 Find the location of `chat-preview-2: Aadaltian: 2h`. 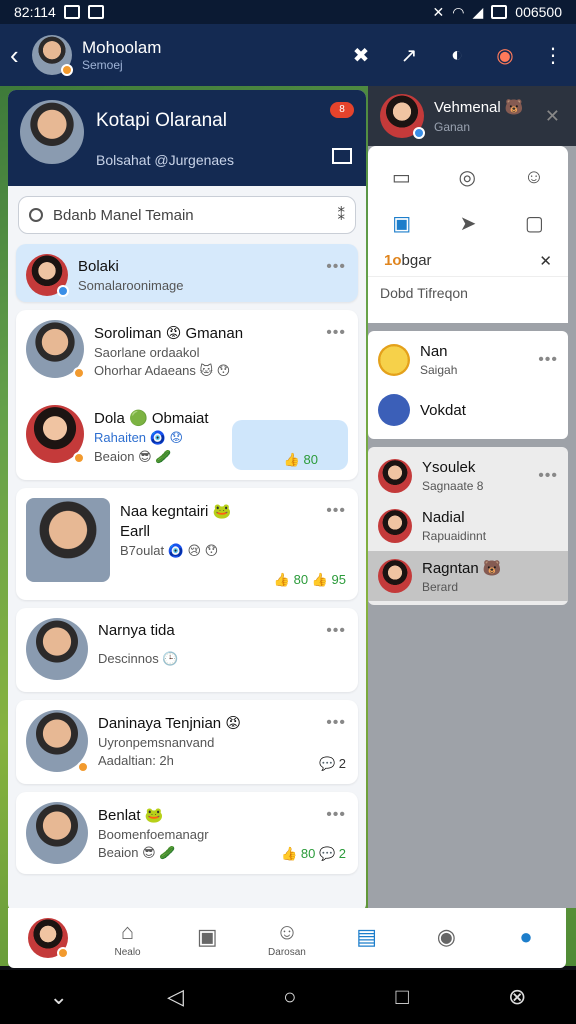

chat-preview-2: Aadaltian: 2h is located at coordinates (136, 760).